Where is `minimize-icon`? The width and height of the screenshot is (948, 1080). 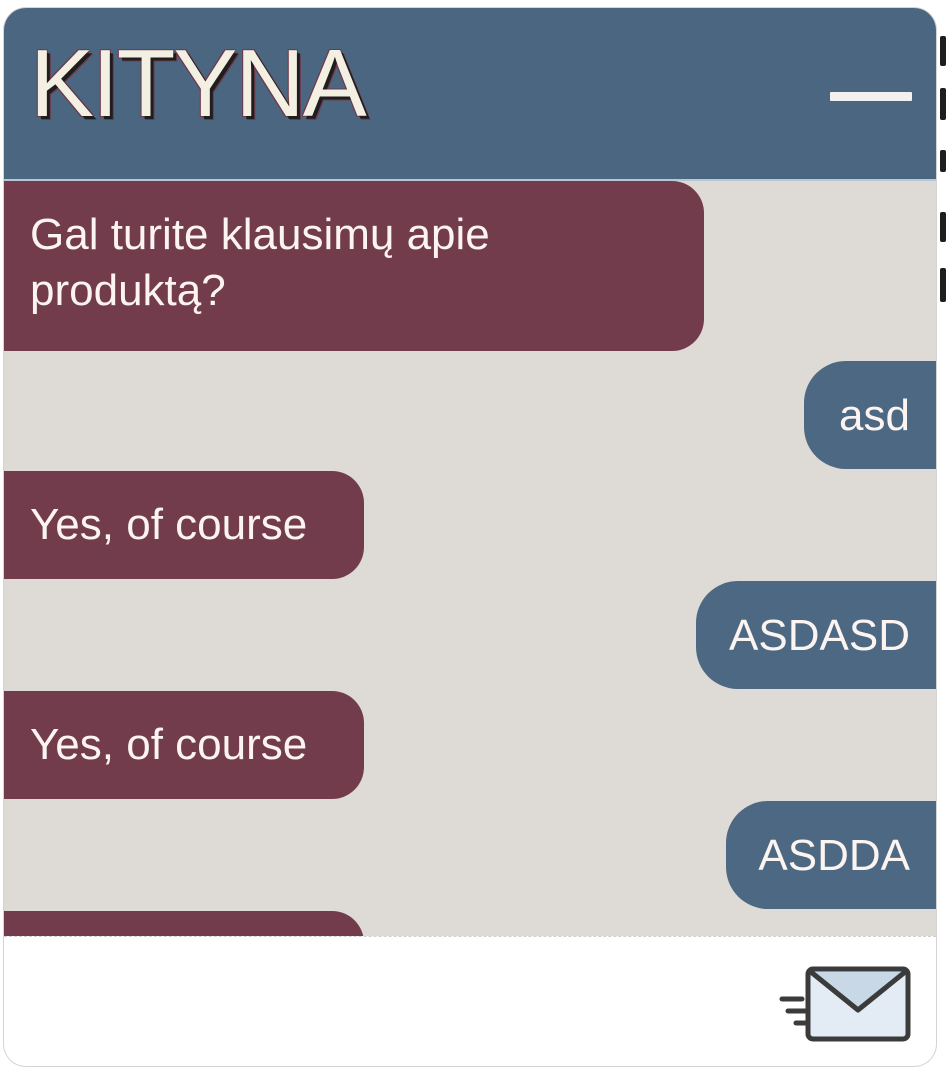 minimize-icon is located at coordinates (871, 96).